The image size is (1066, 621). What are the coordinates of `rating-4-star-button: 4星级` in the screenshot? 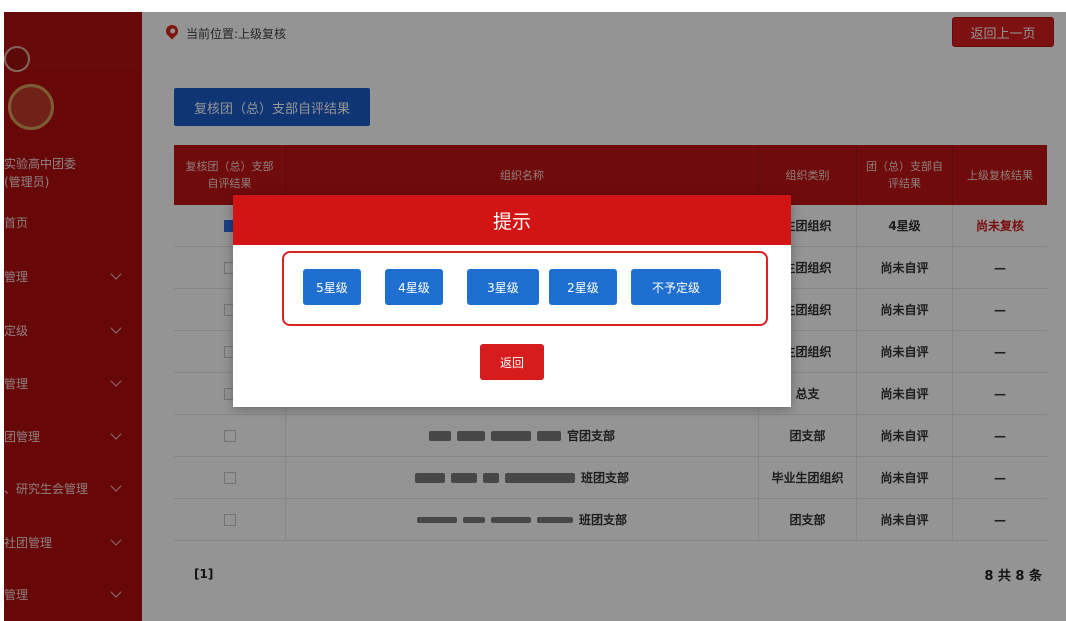 It's located at (414, 287).